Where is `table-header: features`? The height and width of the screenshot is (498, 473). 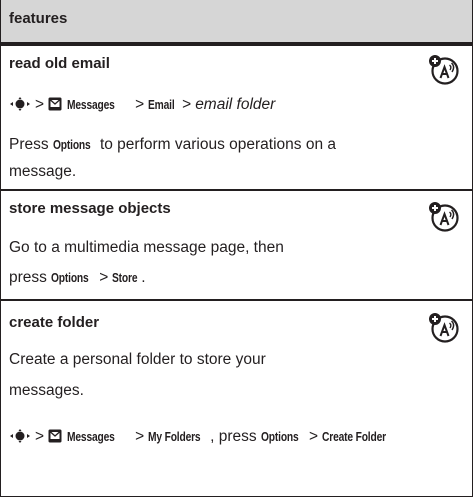 table-header: features is located at coordinates (236, 23).